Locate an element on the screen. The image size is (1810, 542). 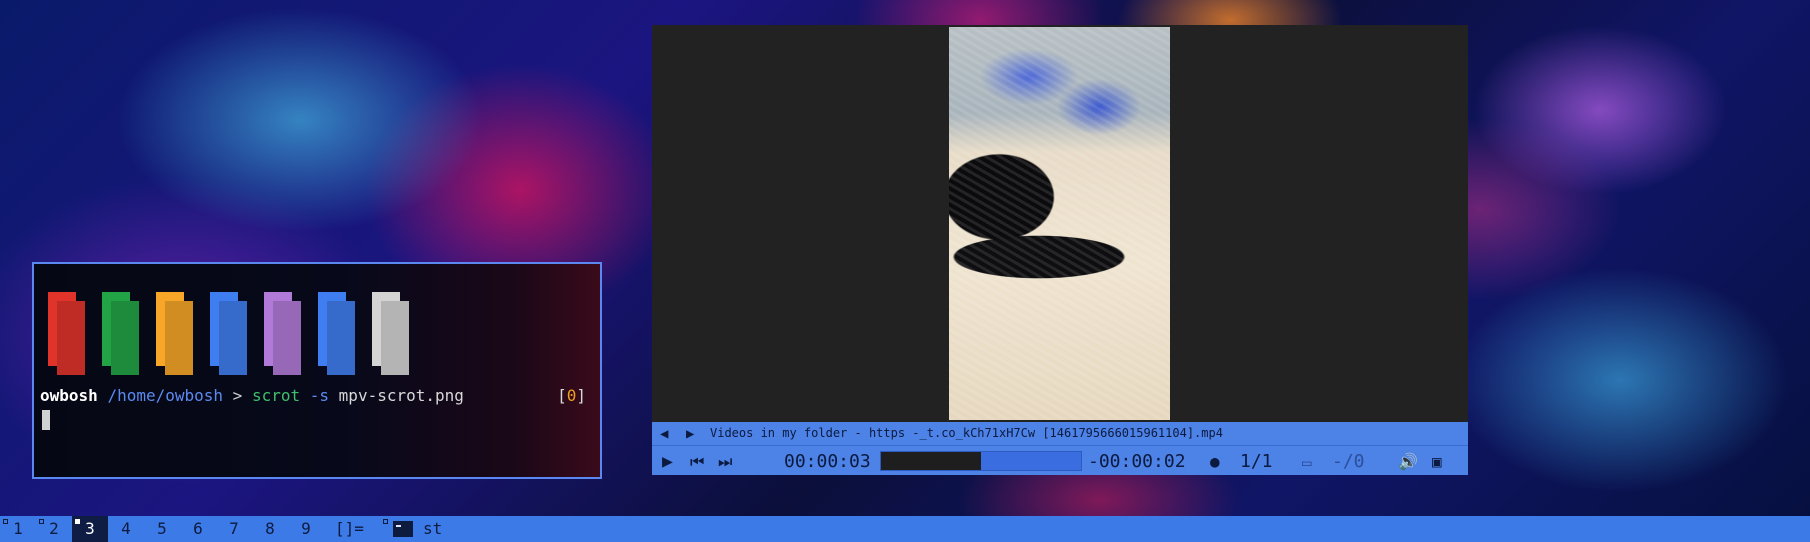
prompt-user: owbosh is located at coordinates (69, 395).